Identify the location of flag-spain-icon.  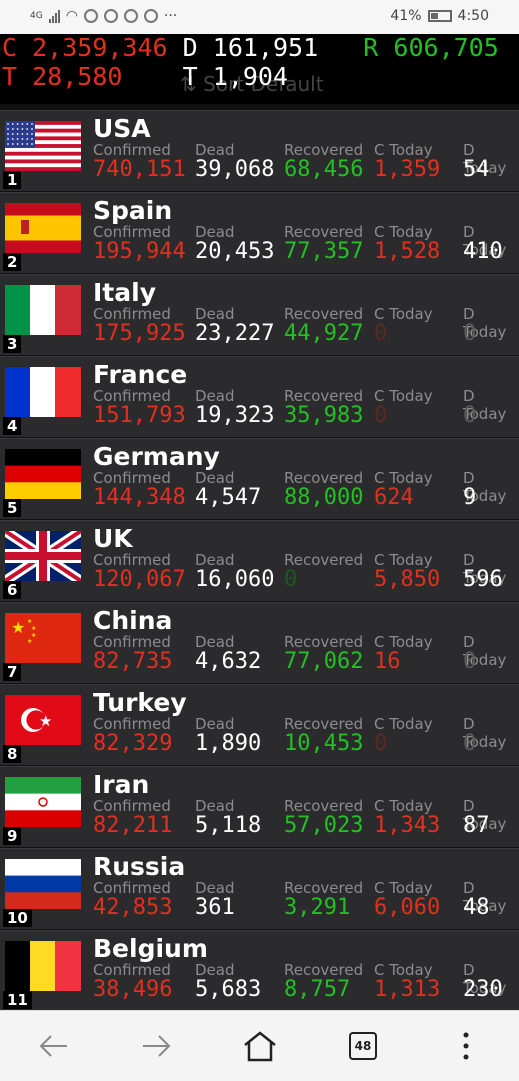
(43, 228).